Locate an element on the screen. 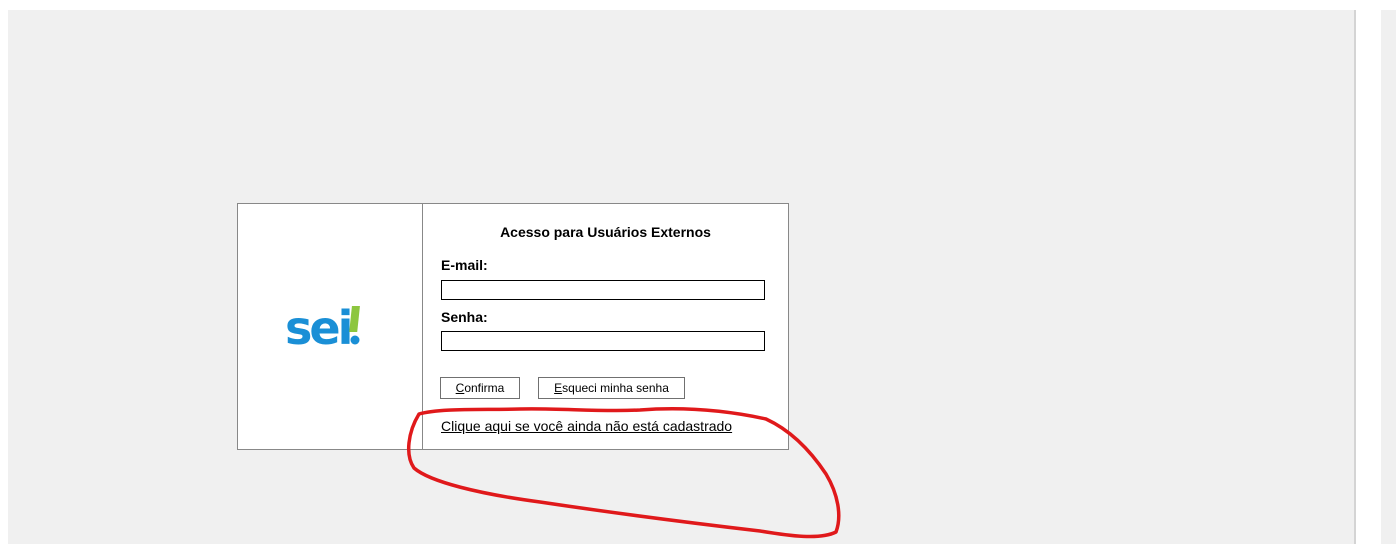 This screenshot has height=544, width=1396. email-label: E-mail: is located at coordinates (464, 265).